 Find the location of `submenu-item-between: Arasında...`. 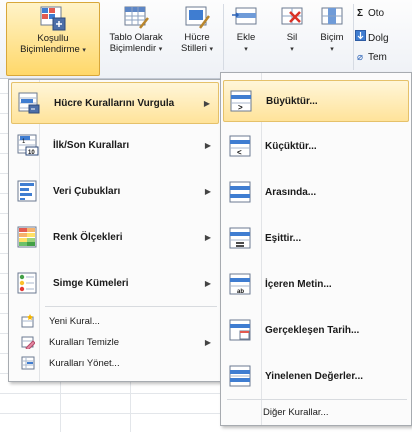

submenu-item-between: Arasında... is located at coordinates (316, 192).